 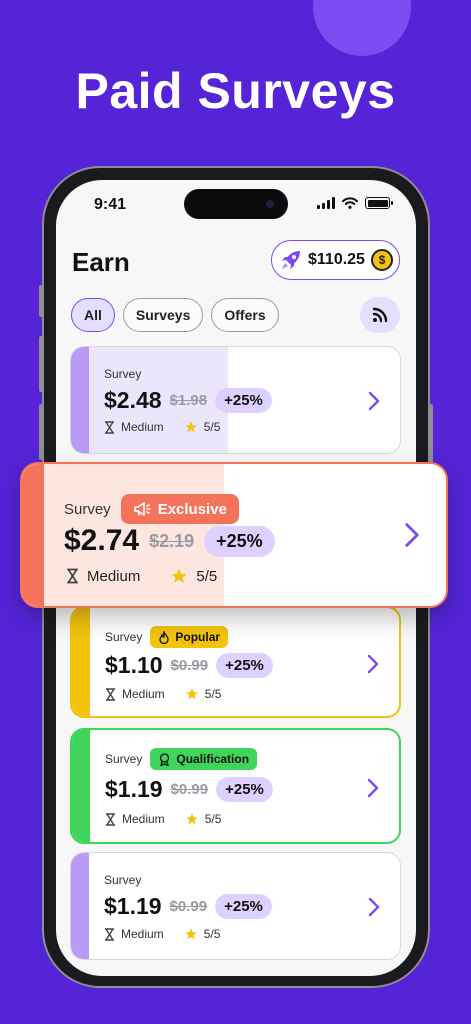 I want to click on featured-difficulty: Medium, so click(x=114, y=576).